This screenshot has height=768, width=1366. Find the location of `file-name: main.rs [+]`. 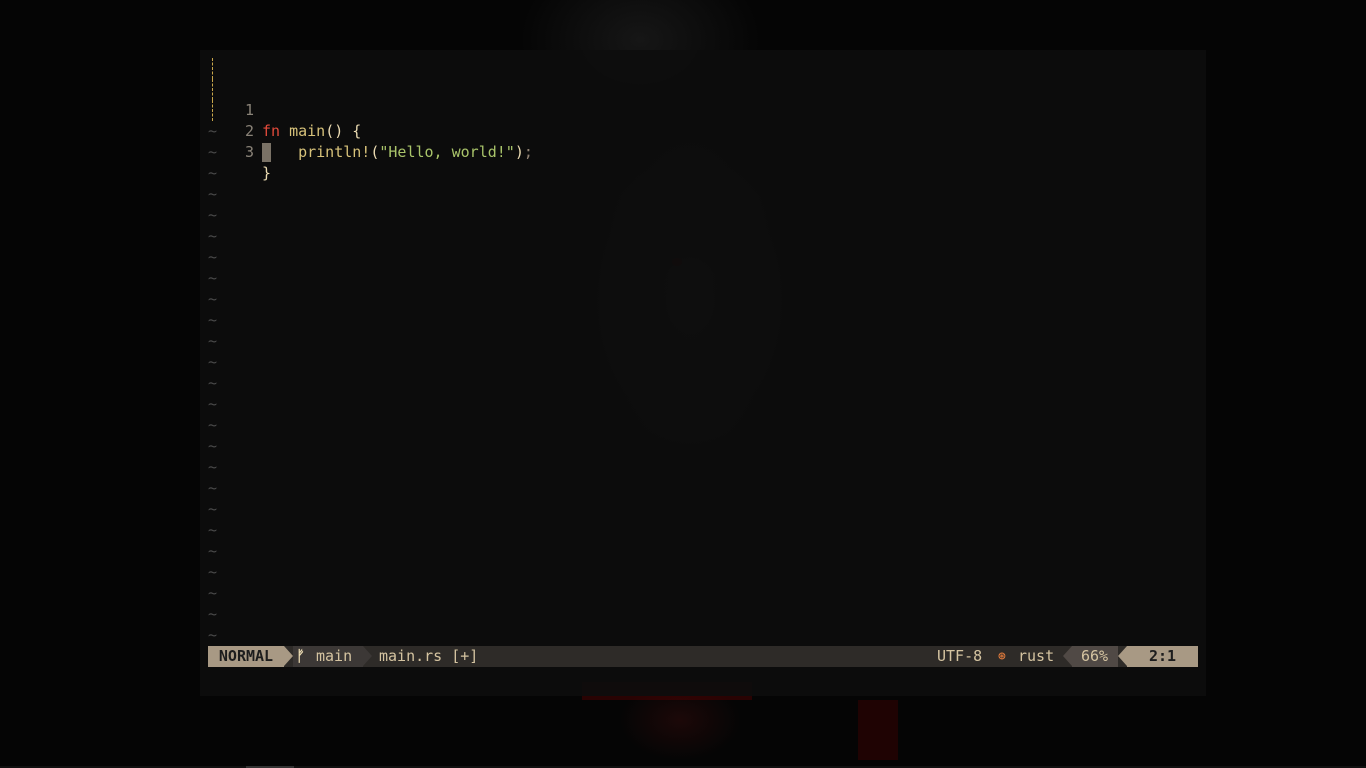

file-name: main.rs [+] is located at coordinates (429, 656).